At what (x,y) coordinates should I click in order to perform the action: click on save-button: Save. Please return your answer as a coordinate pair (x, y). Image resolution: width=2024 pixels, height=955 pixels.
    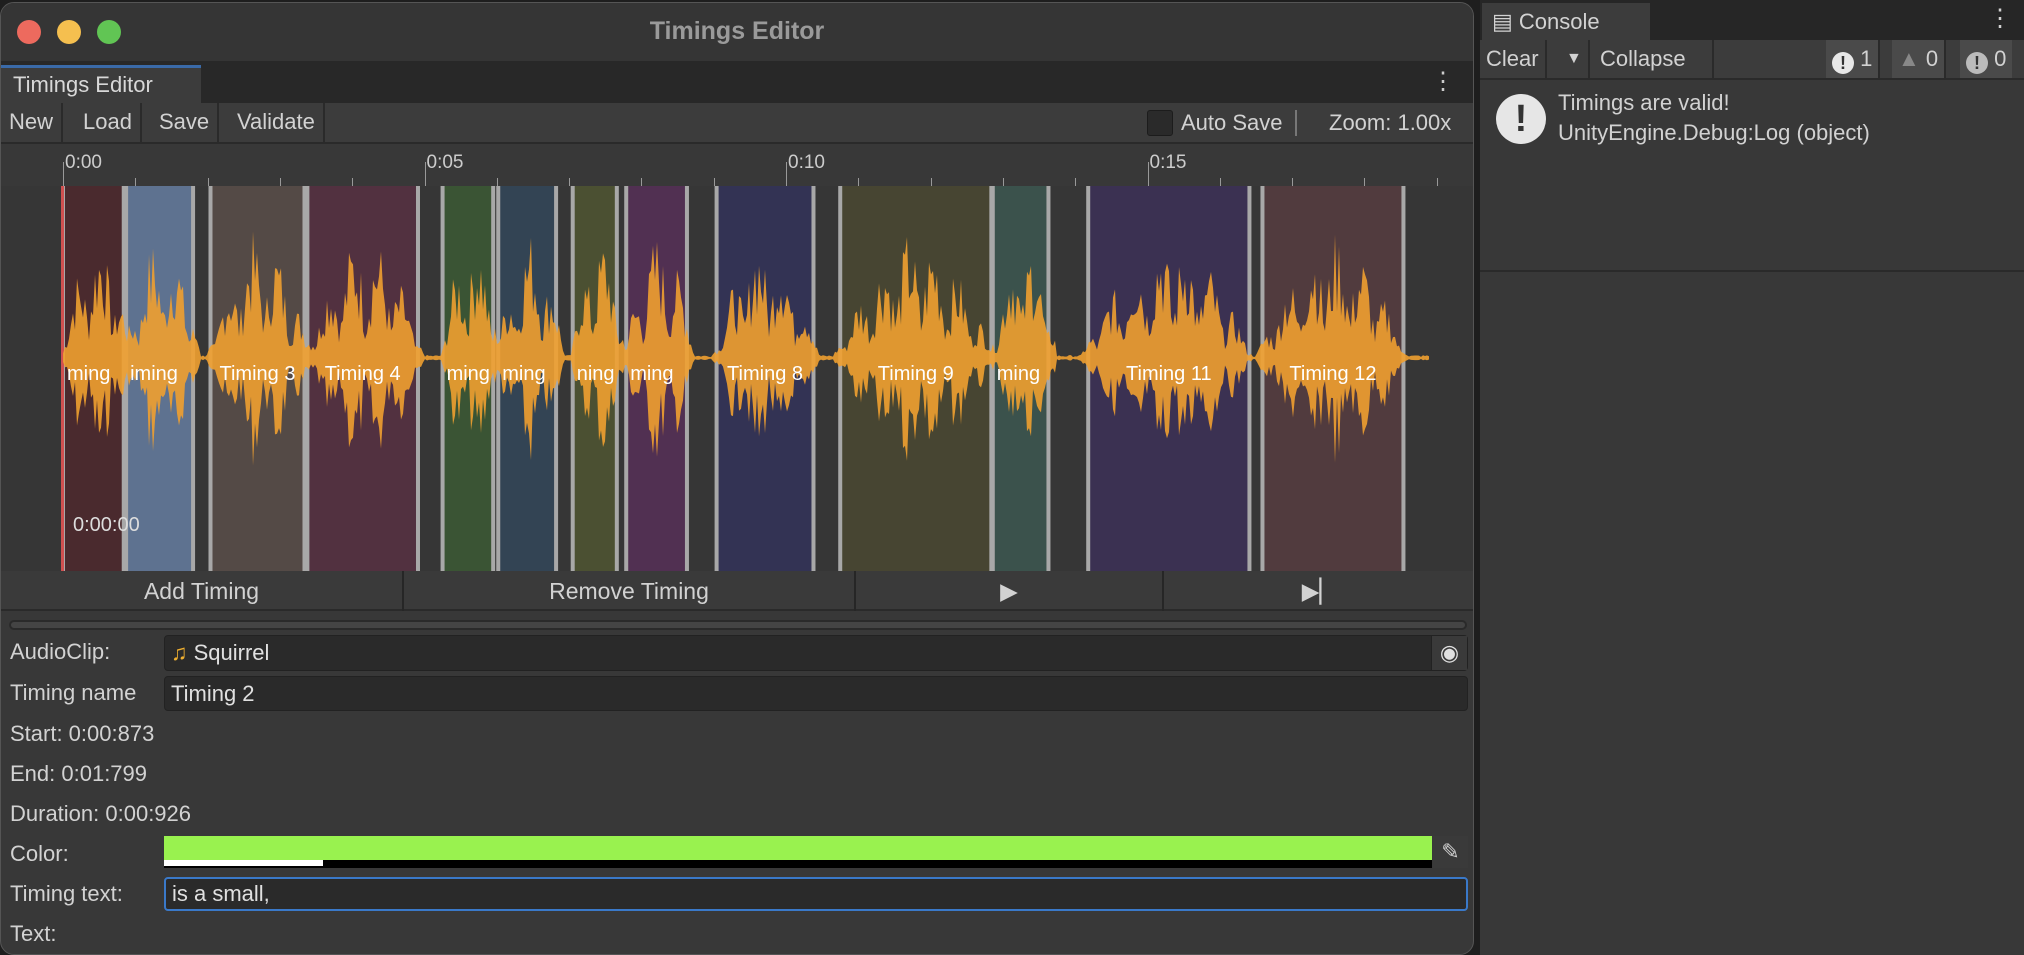
    Looking at the image, I should click on (185, 122).